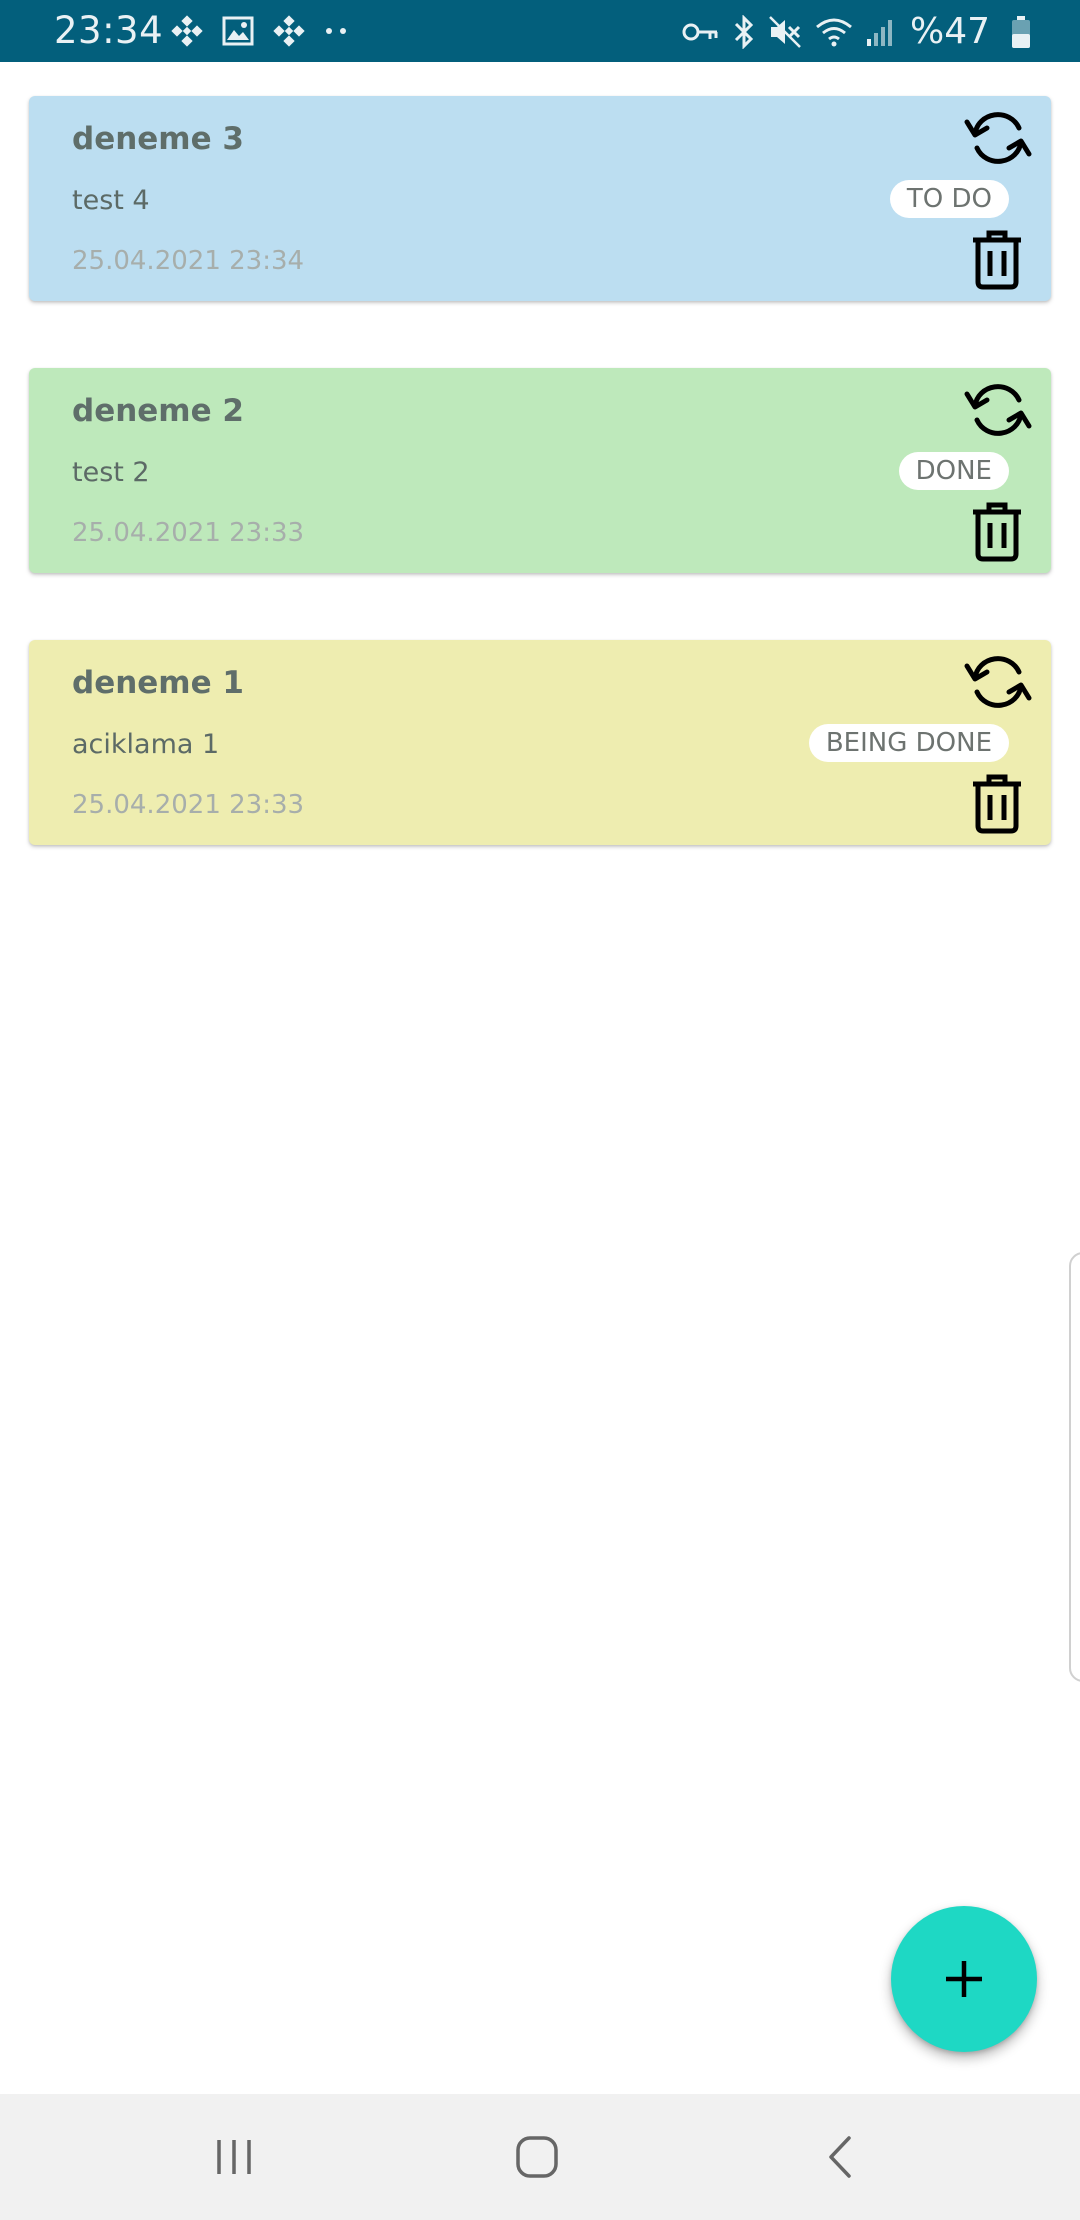  Describe the element at coordinates (540, 198) in the screenshot. I see `task-card: deneme 3 test 4 25.04.2021 23:34 TO DO` at that location.